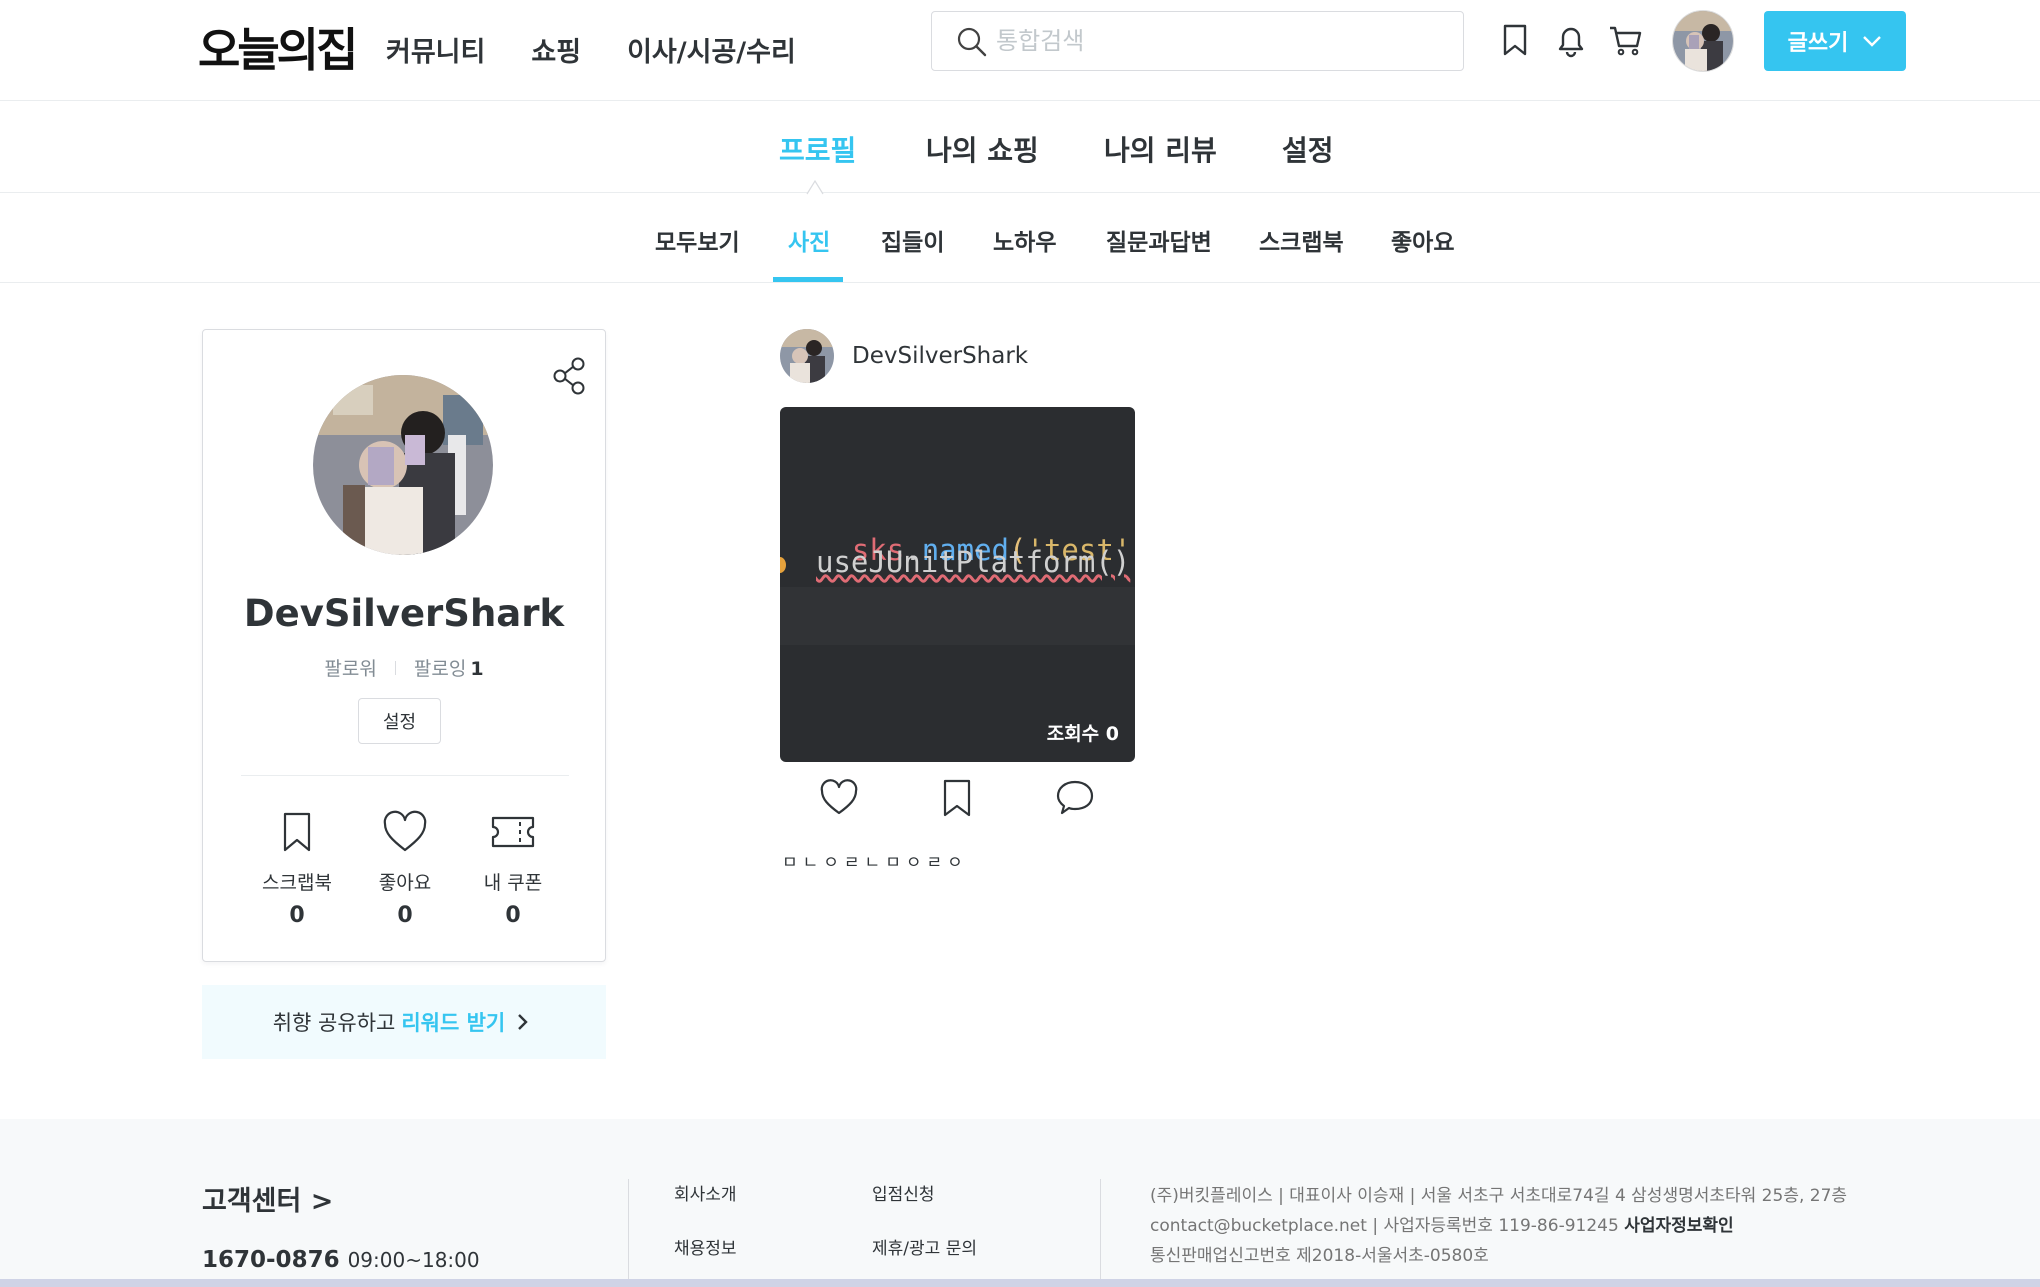 Image resolution: width=2040 pixels, height=1287 pixels. Describe the element at coordinates (1160, 149) in the screenshot. I see `tab-my-review: 나의 리뷰` at that location.